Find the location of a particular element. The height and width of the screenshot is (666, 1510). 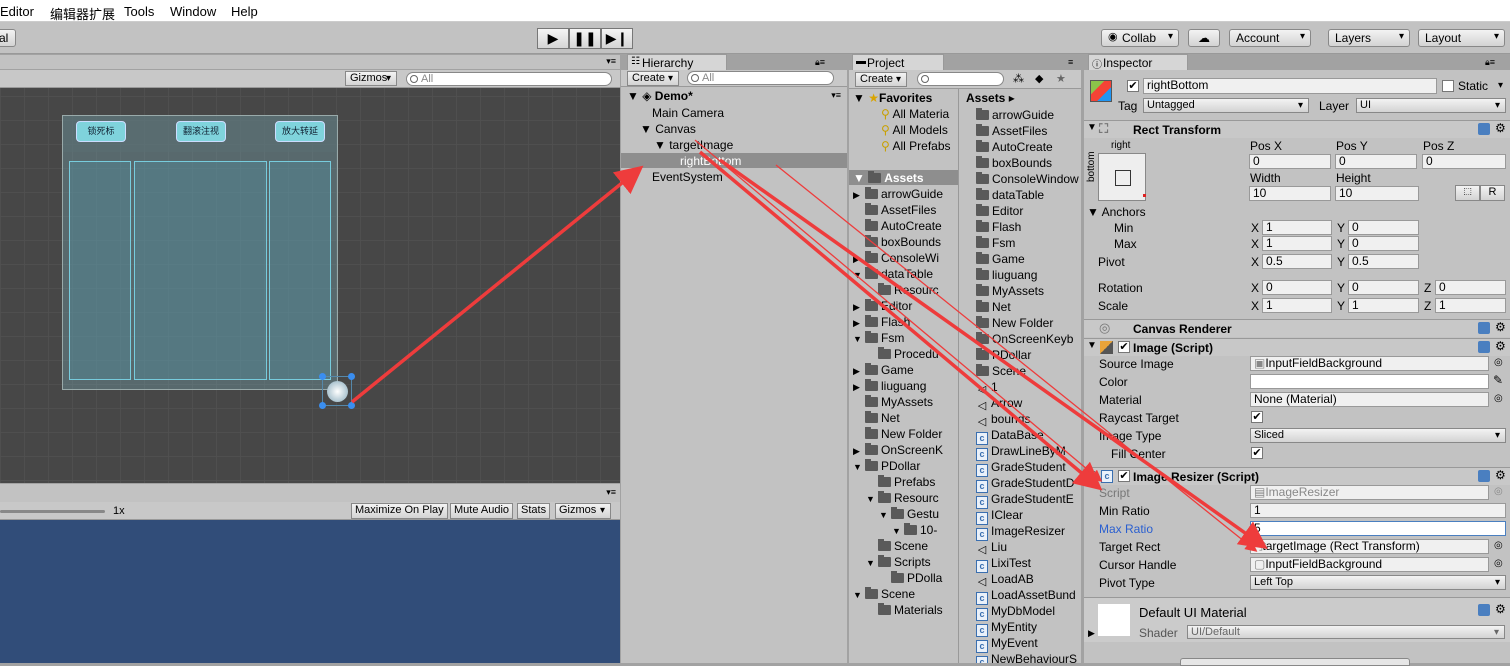

project-folder-item: Net is located at coordinates (876, 418).